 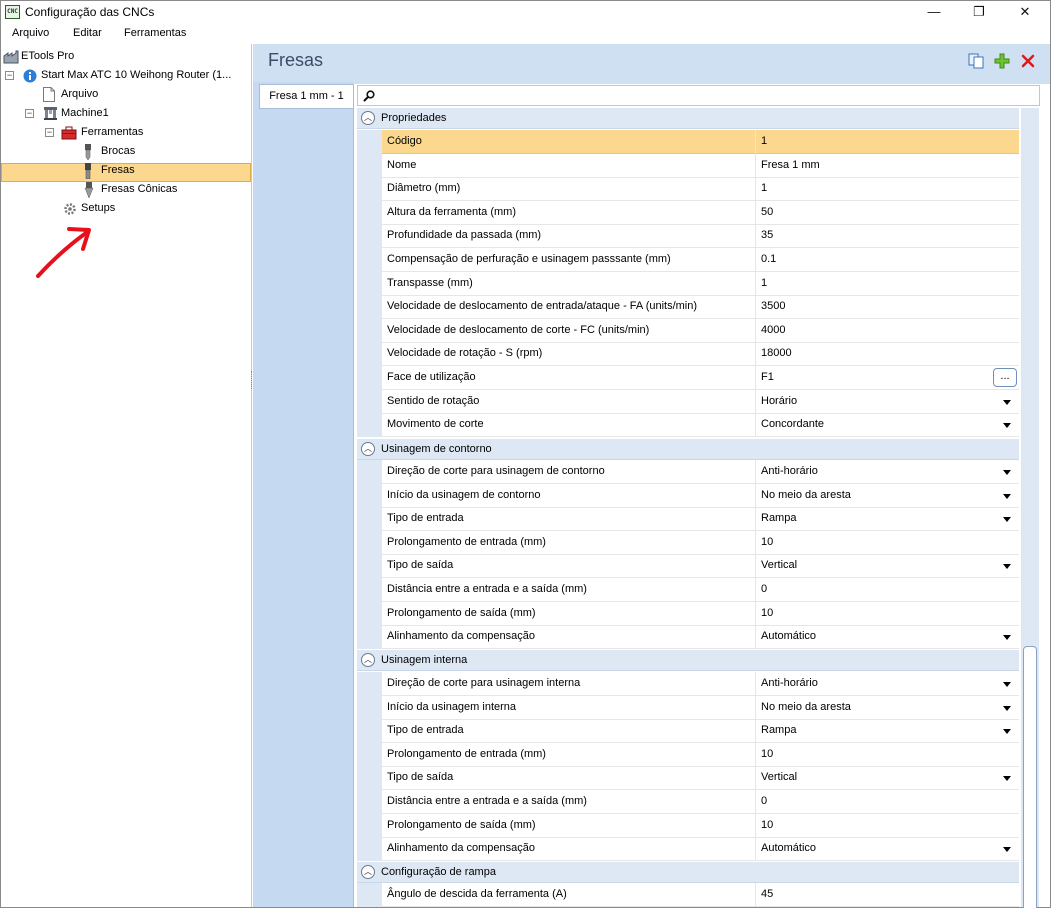 I want to click on property-value: Fresa 1 mm, so click(x=887, y=166).